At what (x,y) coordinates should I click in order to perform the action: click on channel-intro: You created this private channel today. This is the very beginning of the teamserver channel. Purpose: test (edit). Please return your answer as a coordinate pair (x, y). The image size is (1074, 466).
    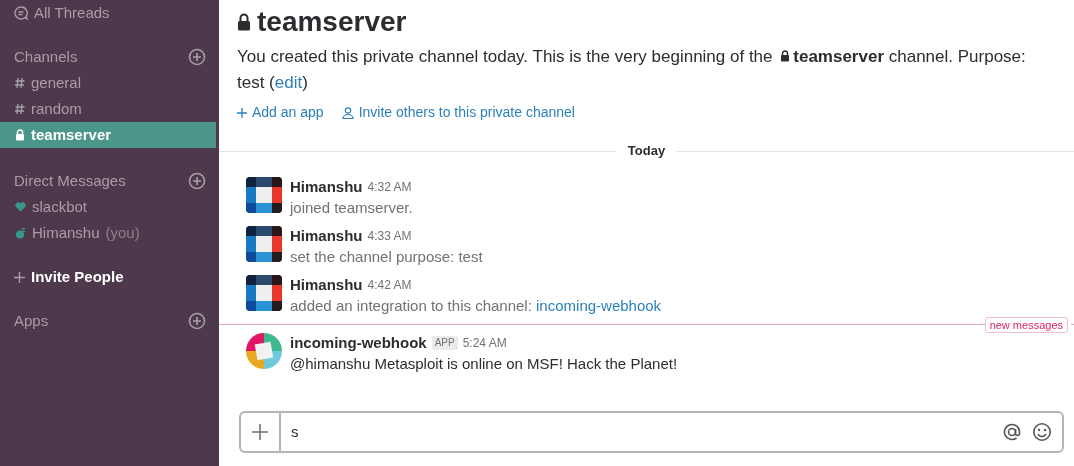
    Looking at the image, I should click on (632, 70).